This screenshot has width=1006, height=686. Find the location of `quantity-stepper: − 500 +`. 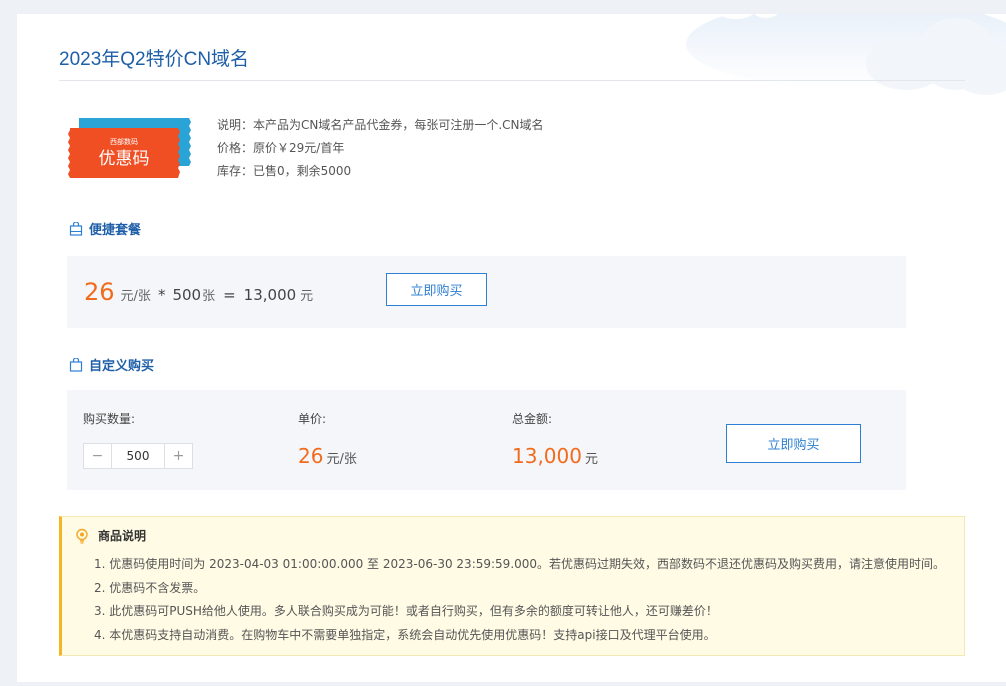

quantity-stepper: − 500 + is located at coordinates (138, 456).